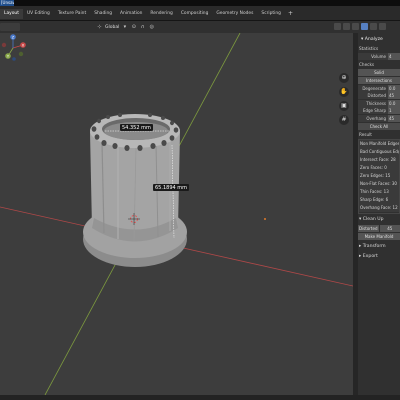  Describe the element at coordinates (103, 14) in the screenshot. I see `tab-shading: Shading` at that location.